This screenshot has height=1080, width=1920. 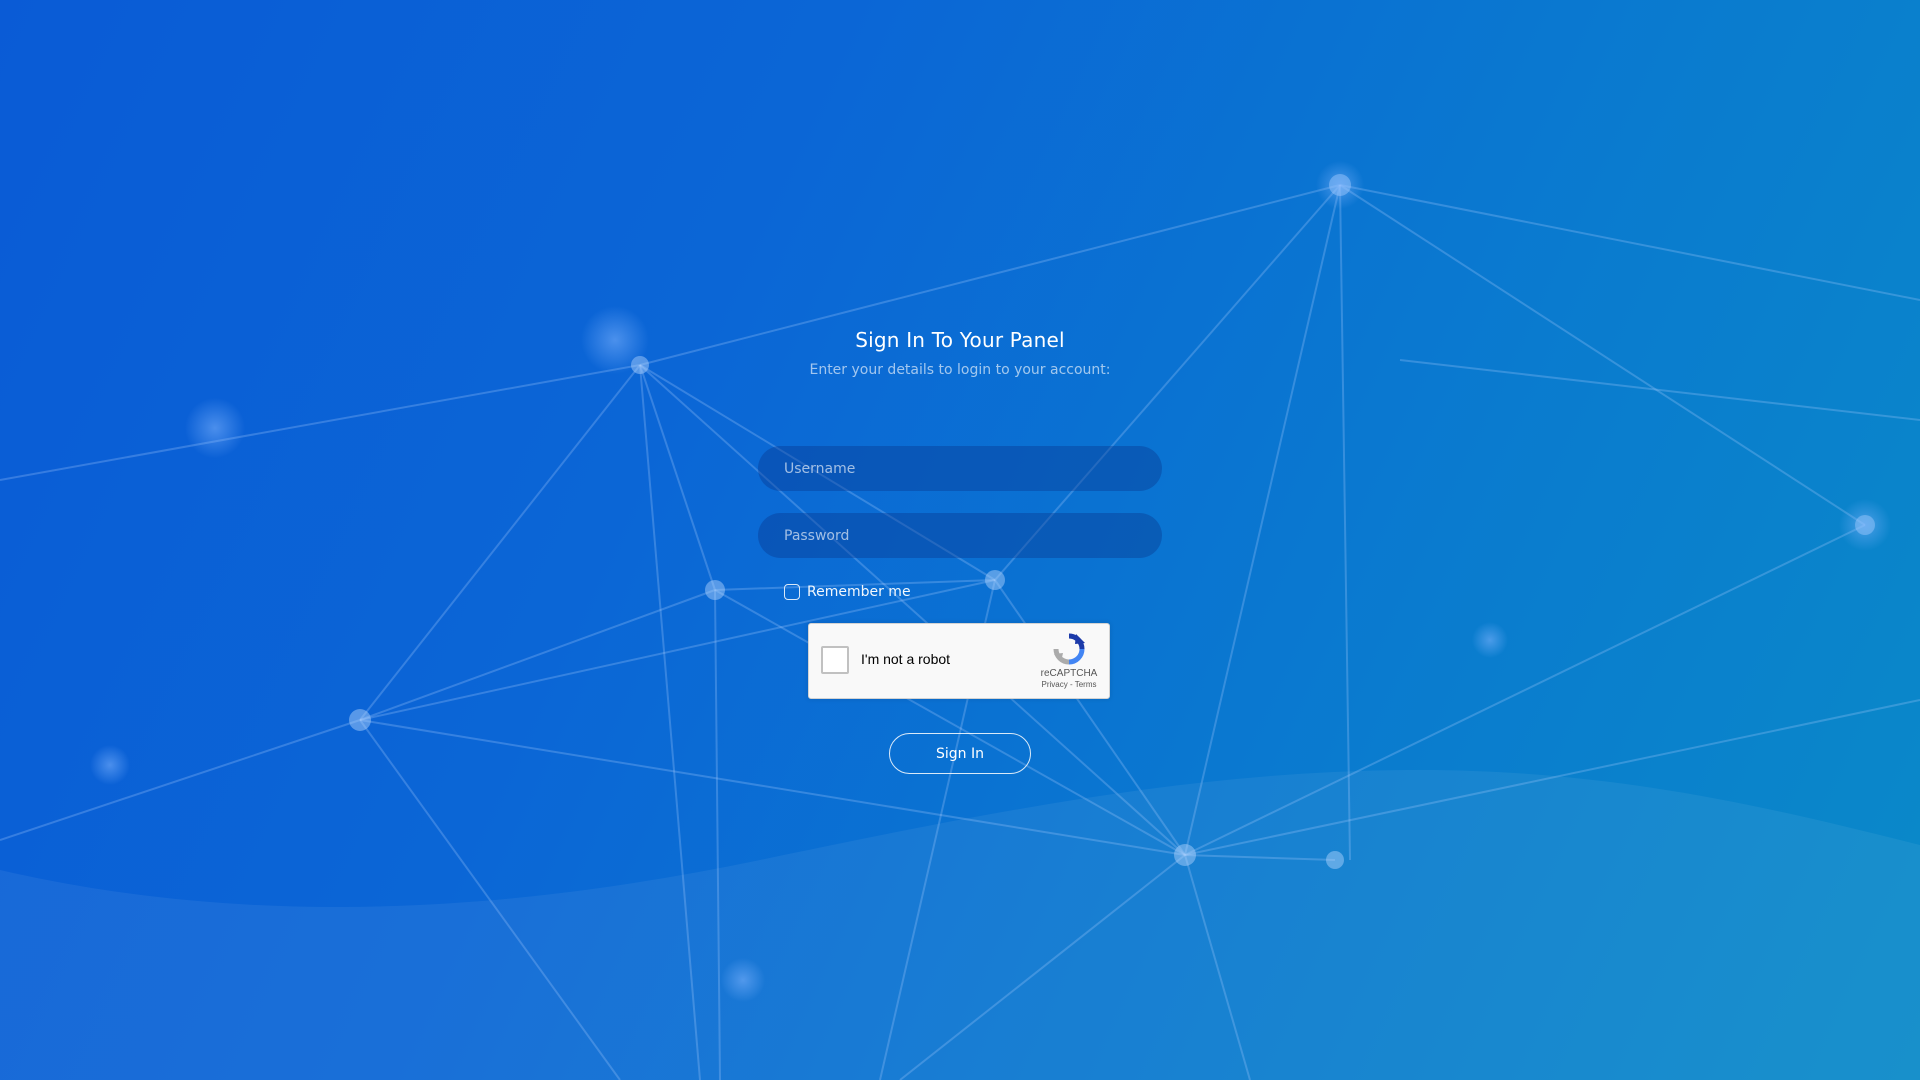 I want to click on checkbox-icon, so click(x=792, y=592).